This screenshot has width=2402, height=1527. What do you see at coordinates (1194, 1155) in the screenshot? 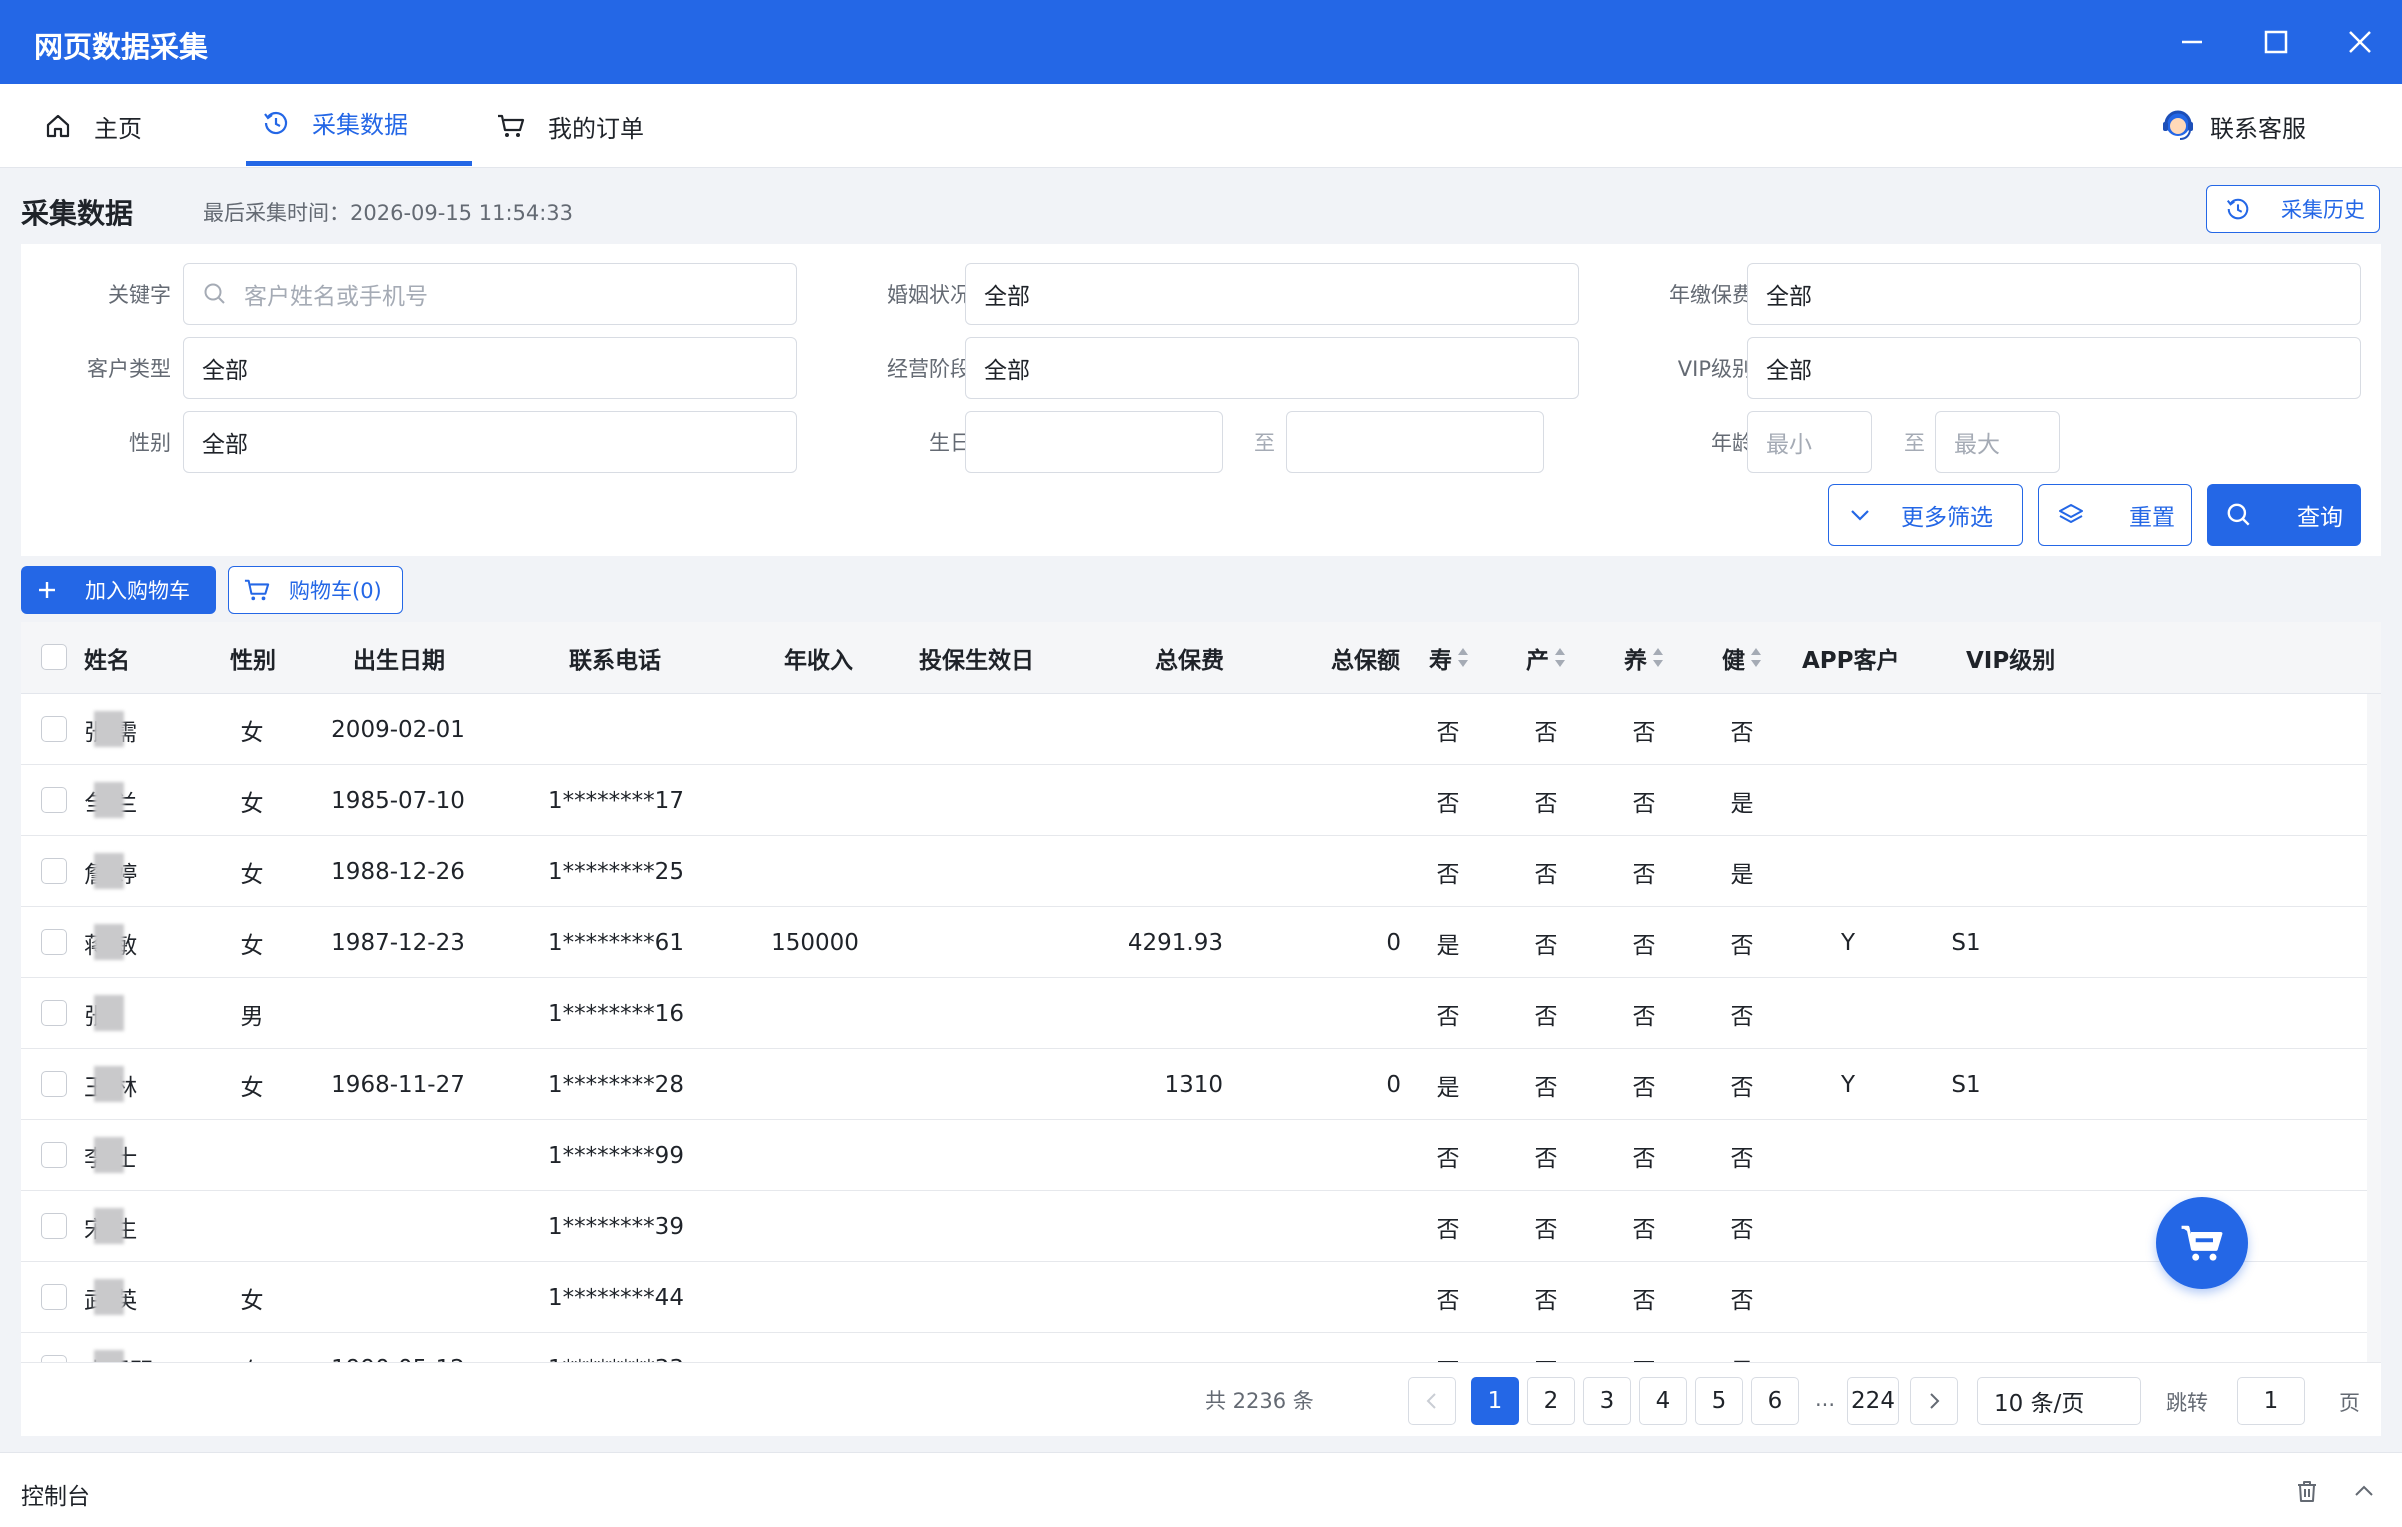
I see `table-row: 李 士1********99否否否否` at bounding box center [1194, 1155].